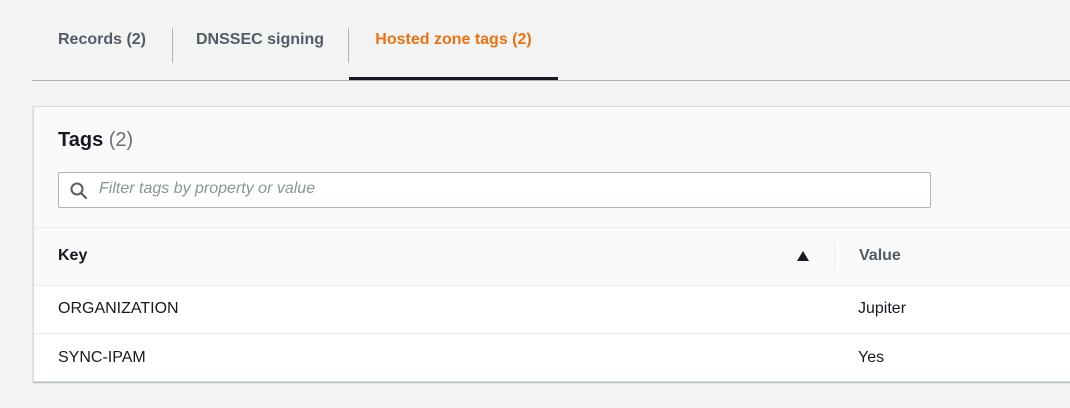  Describe the element at coordinates (260, 39) in the screenshot. I see `tab-dnssec-signing: DNSSEC signing` at that location.